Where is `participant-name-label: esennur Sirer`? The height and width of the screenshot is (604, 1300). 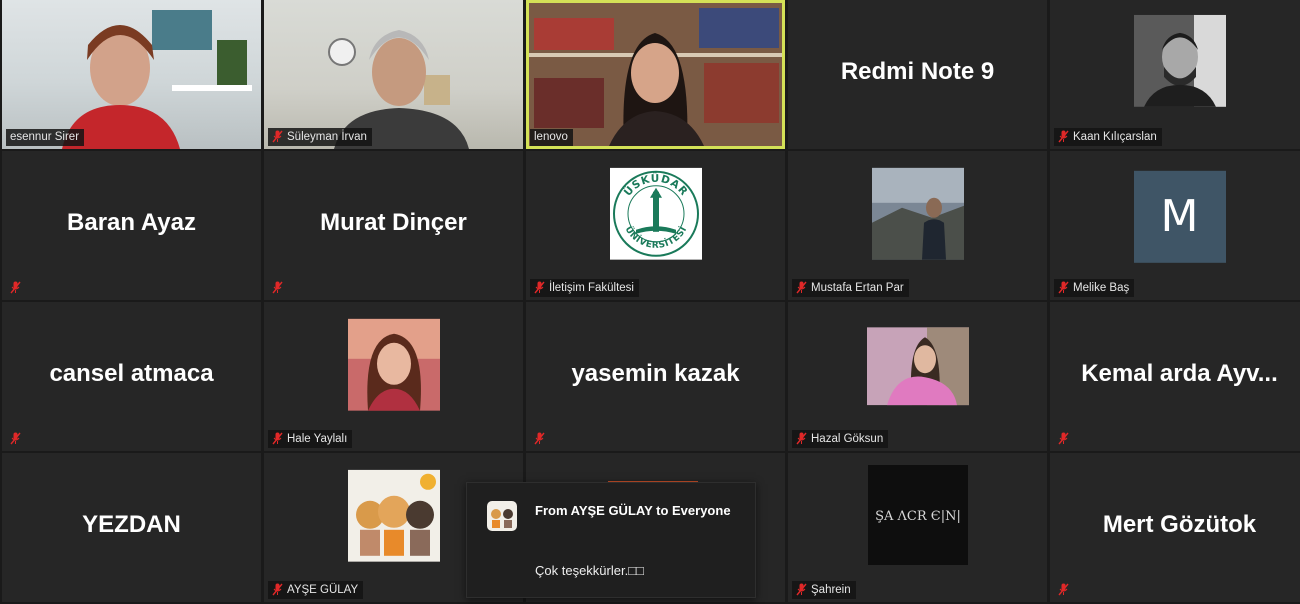 participant-name-label: esennur Sirer is located at coordinates (45, 137).